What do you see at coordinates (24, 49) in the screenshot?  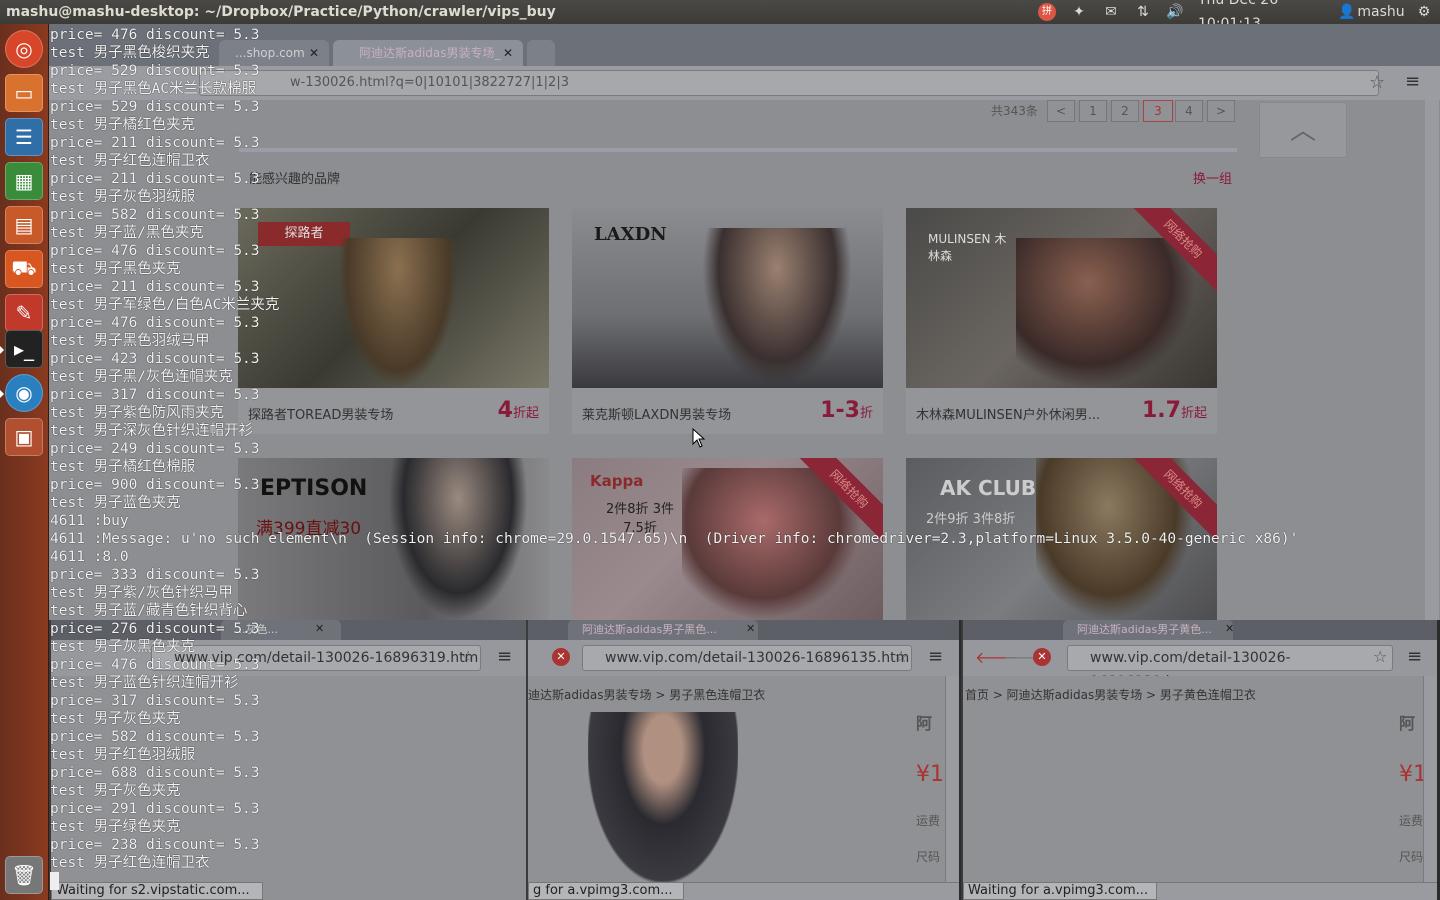 I see `dash-home-icon: ◎` at bounding box center [24, 49].